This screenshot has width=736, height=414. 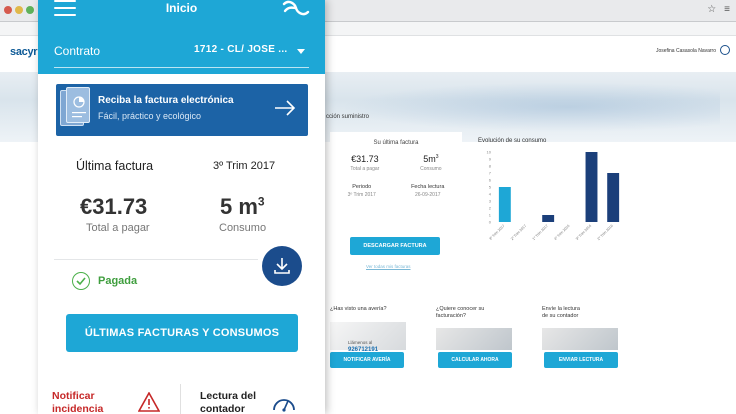 What do you see at coordinates (242, 206) in the screenshot?
I see `consumption-volume: 5 m3` at bounding box center [242, 206].